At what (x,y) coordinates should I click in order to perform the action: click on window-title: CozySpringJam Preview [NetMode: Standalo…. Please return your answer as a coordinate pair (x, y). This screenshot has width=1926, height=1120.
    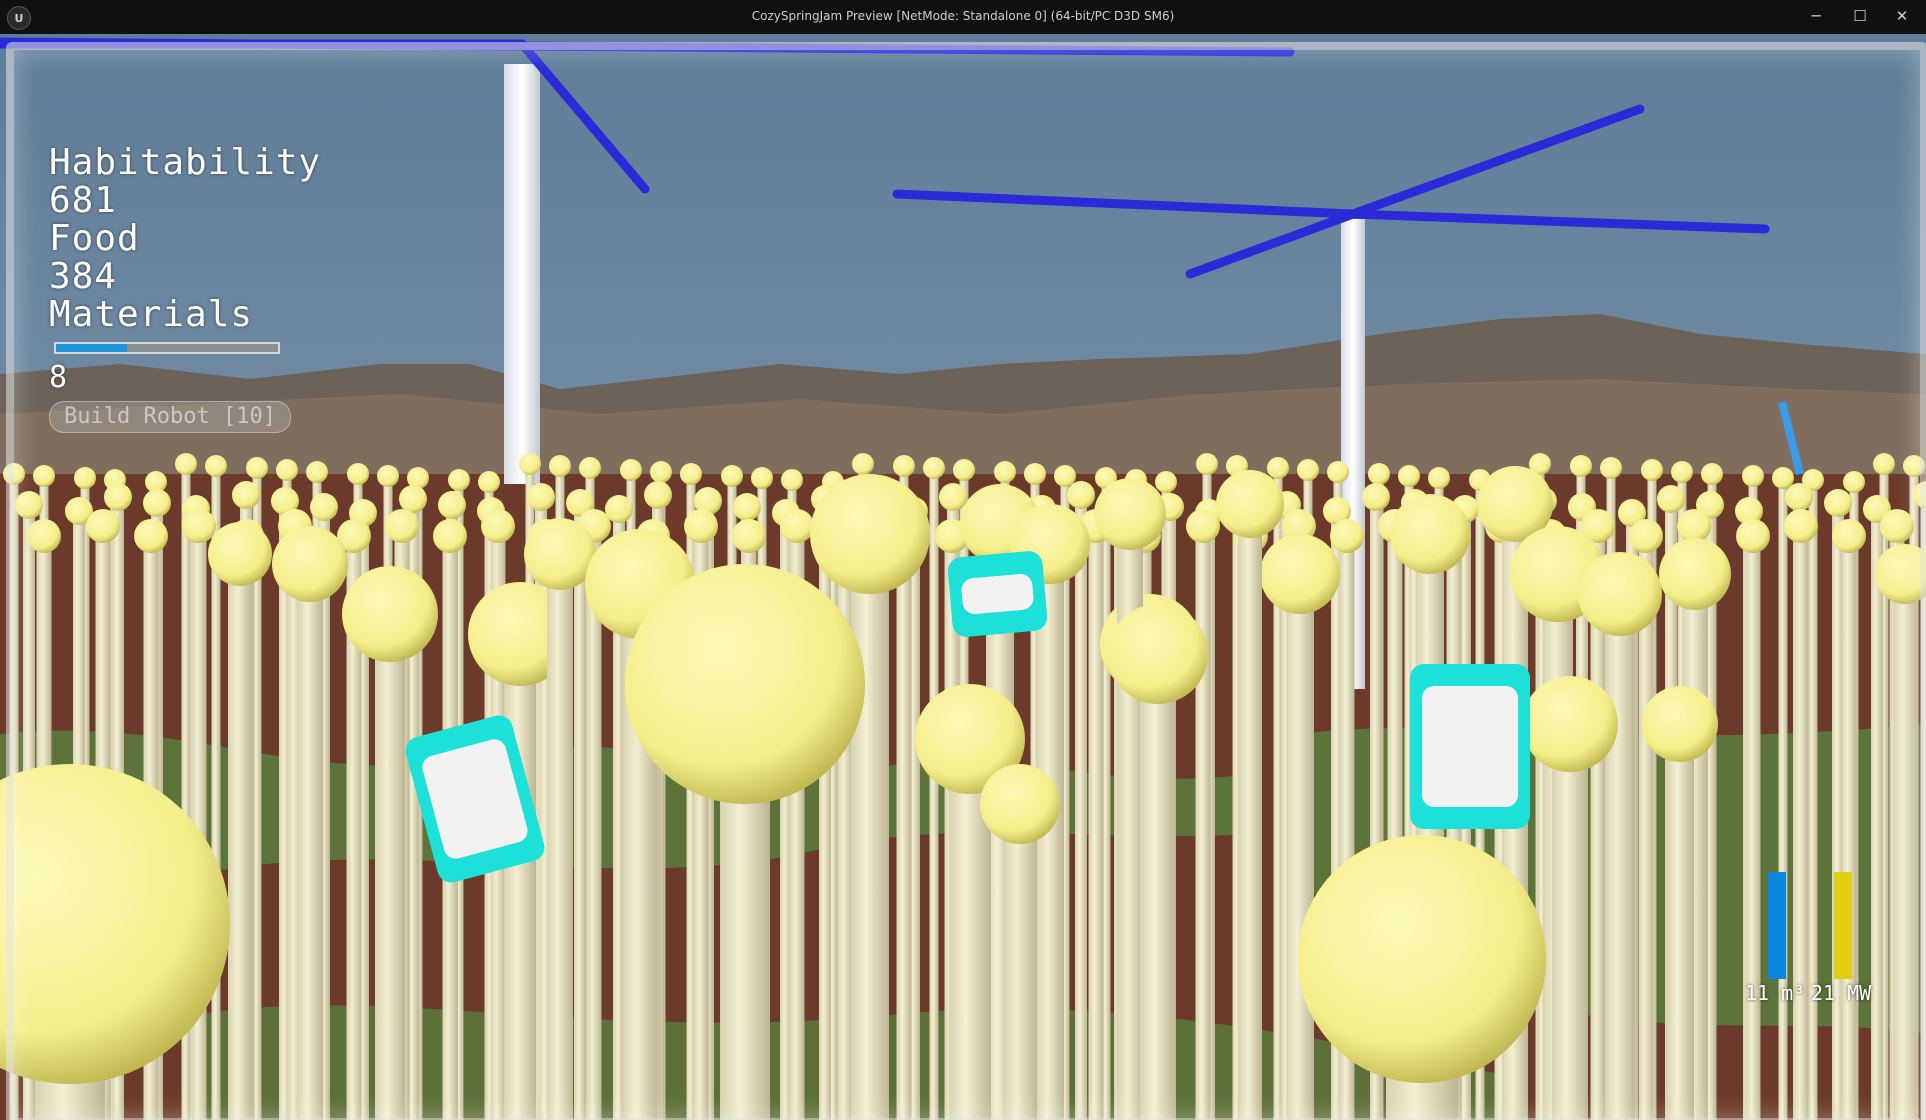
    Looking at the image, I should click on (963, 16).